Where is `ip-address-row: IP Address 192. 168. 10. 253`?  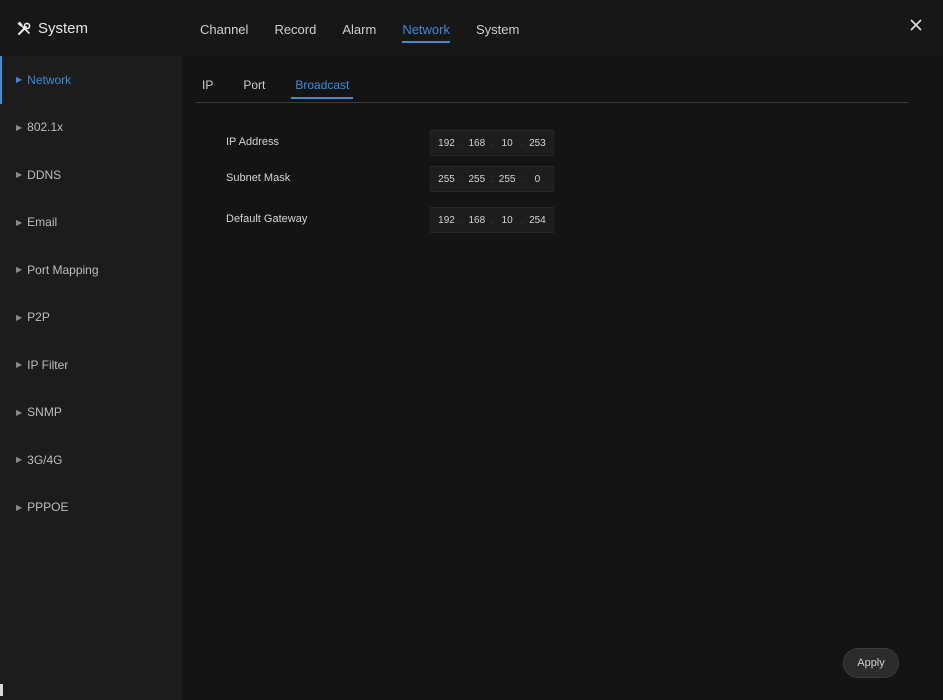 ip-address-row: IP Address 192. 168. 10. 253 is located at coordinates (406, 143).